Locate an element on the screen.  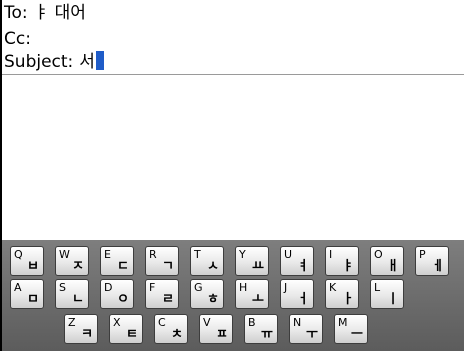
key-latin-label: A is located at coordinates (18, 287).